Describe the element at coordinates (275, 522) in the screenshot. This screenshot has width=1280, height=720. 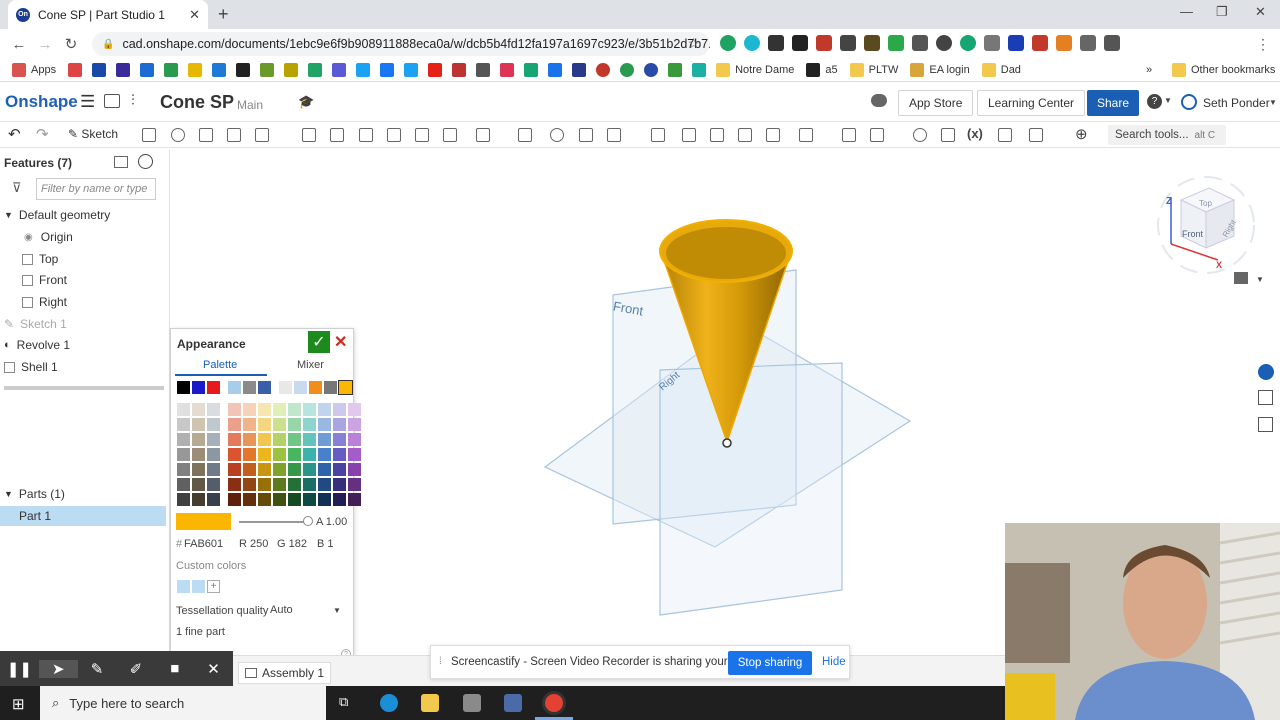
I see `alpha-slider` at that location.